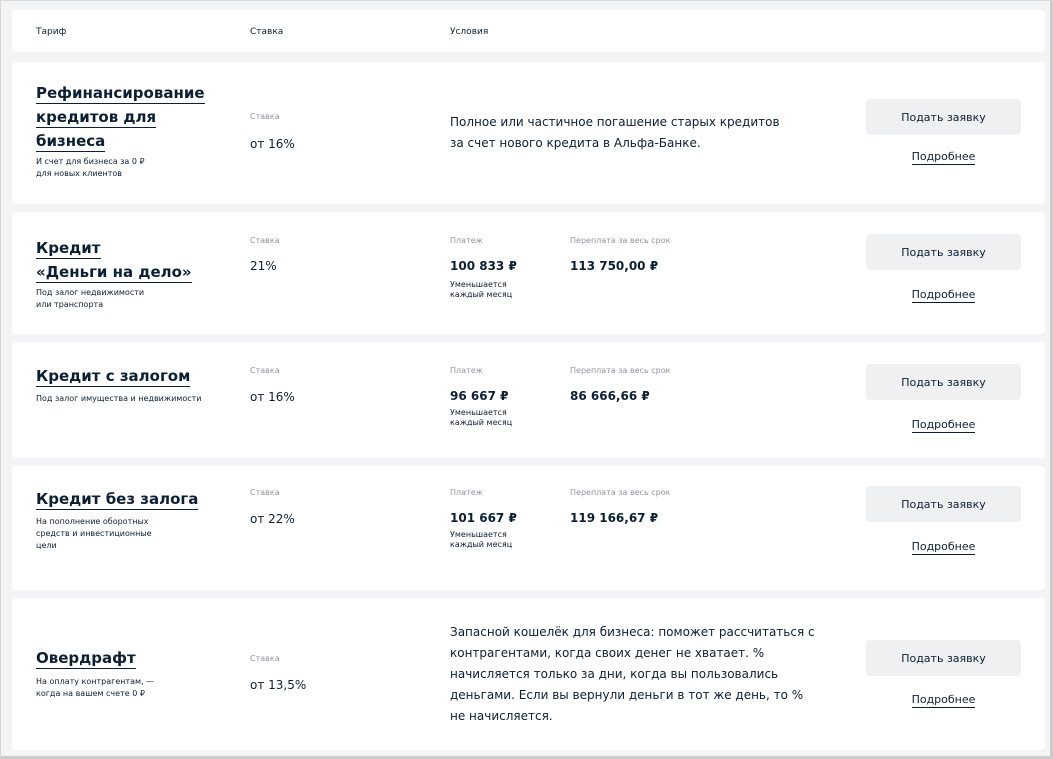 The height and width of the screenshot is (759, 1053). Describe the element at coordinates (267, 32) in the screenshot. I see `header-rate: Ставка` at that location.